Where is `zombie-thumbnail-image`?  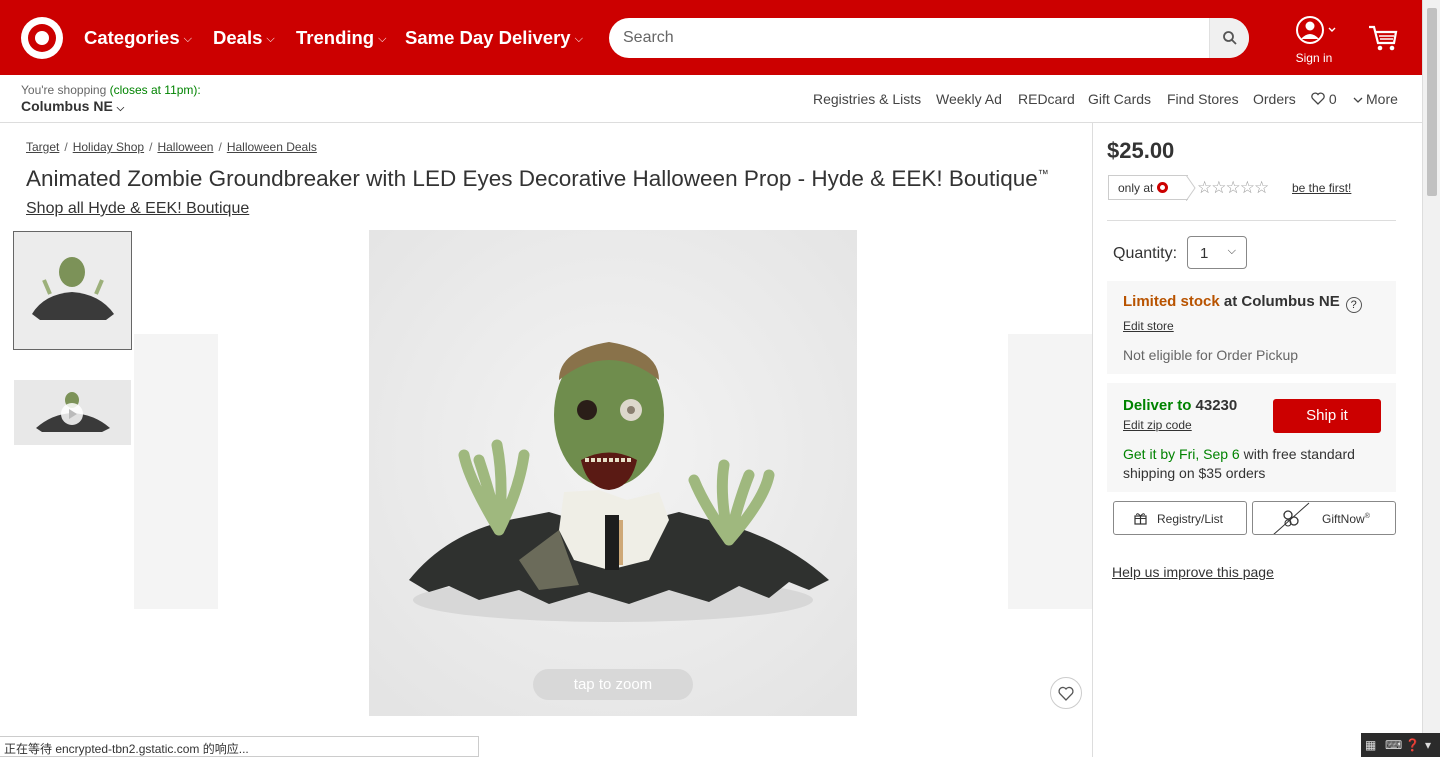 zombie-thumbnail-image is located at coordinates (72, 290).